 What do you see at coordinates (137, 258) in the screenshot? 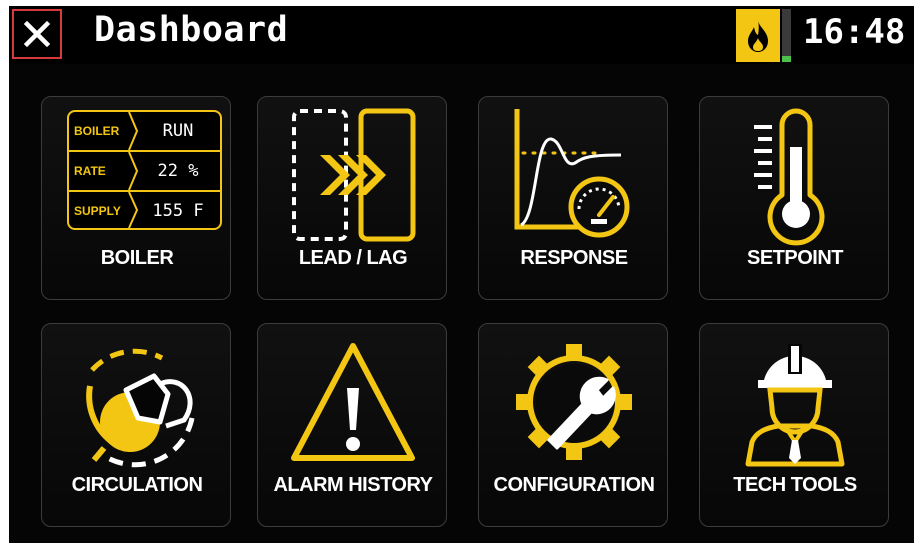
I see `tile-label: BOILER` at bounding box center [137, 258].